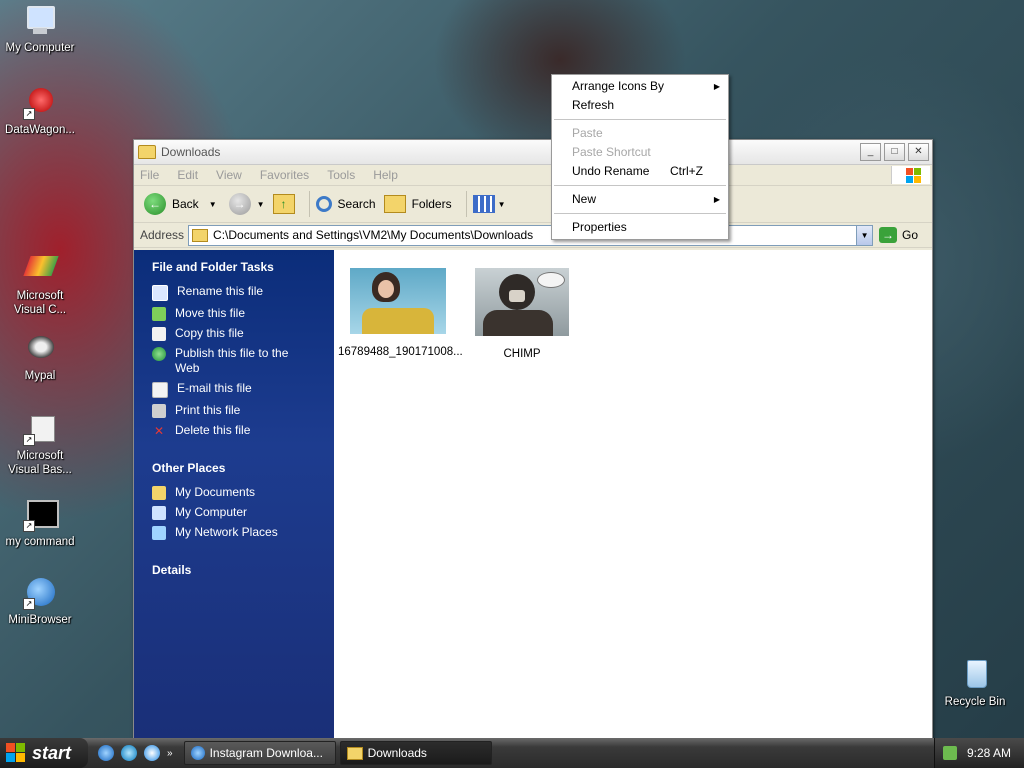 Image resolution: width=1024 pixels, height=768 pixels. I want to click on desktop-icon-my-computer: My Computer, so click(40, 29).